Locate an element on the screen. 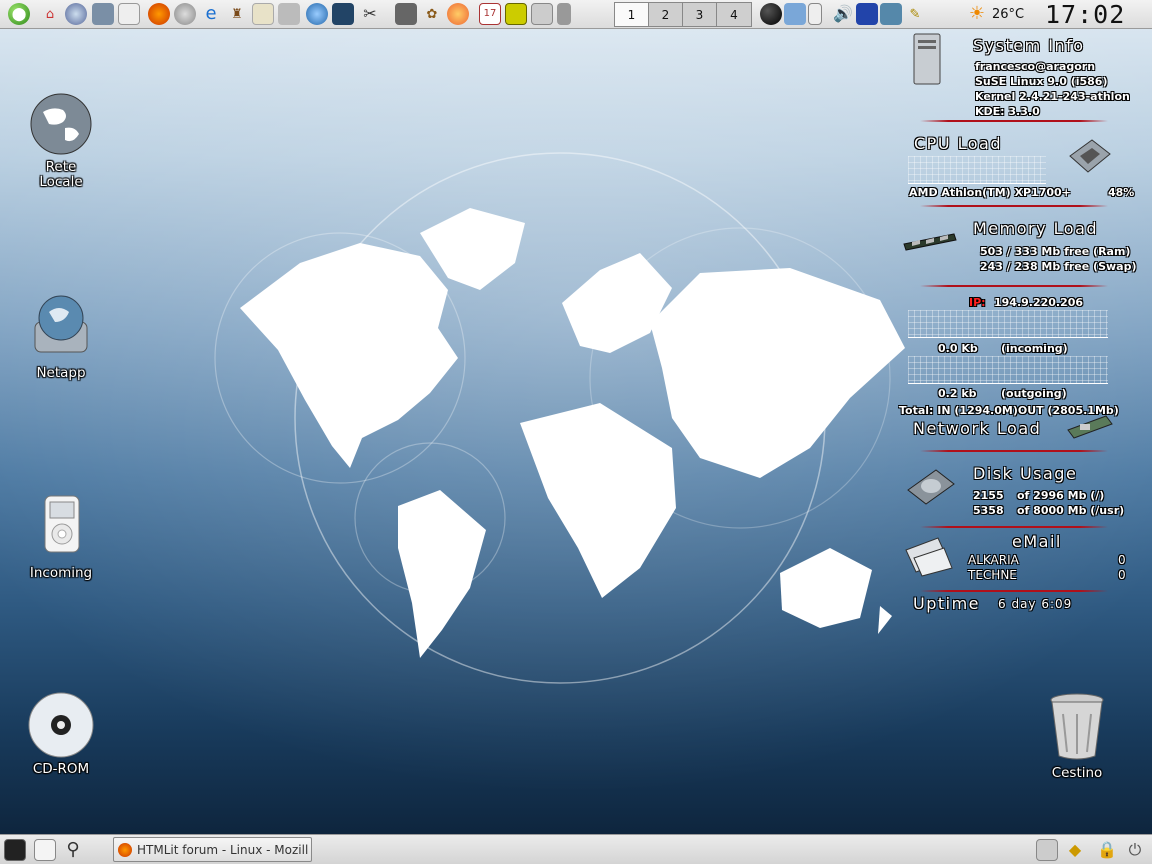 The width and height of the screenshot is (1152, 864). email-count-techne: 0 is located at coordinates (1122, 575).